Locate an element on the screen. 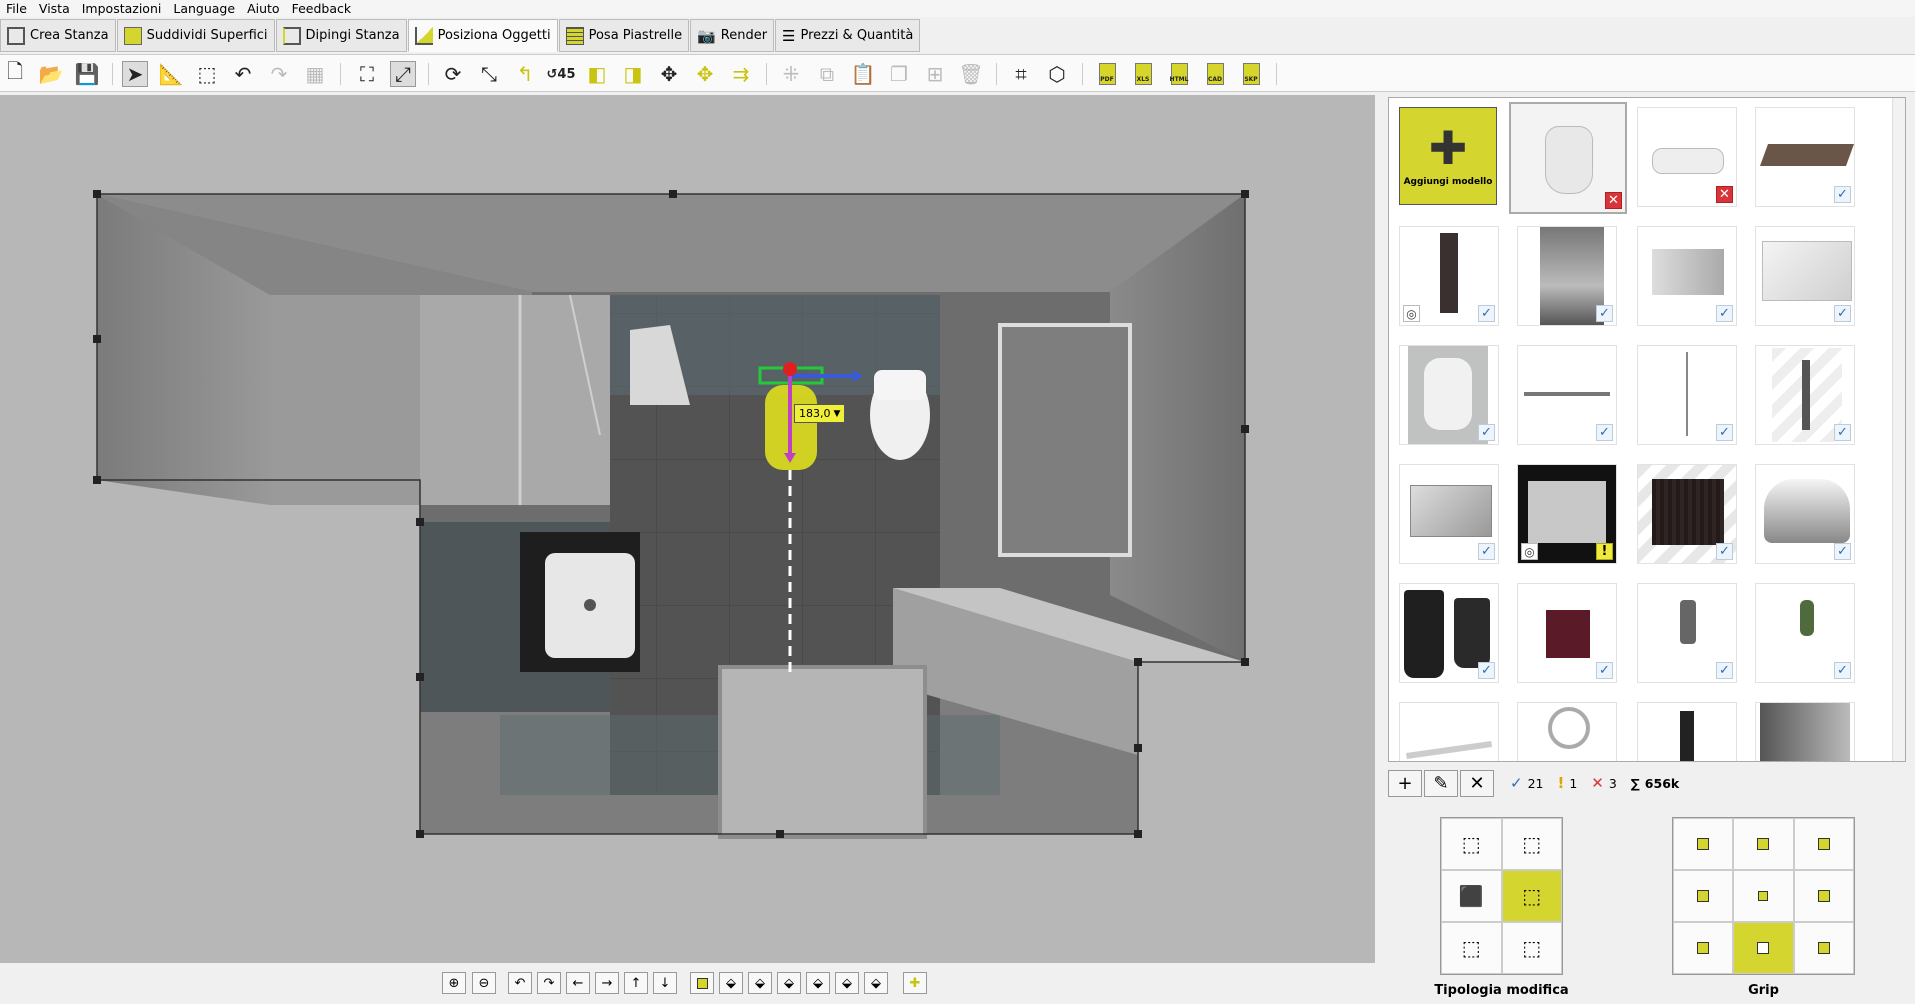 The image size is (1915, 1004). catalog-item-paper-holder: ✓ is located at coordinates (1805, 514).